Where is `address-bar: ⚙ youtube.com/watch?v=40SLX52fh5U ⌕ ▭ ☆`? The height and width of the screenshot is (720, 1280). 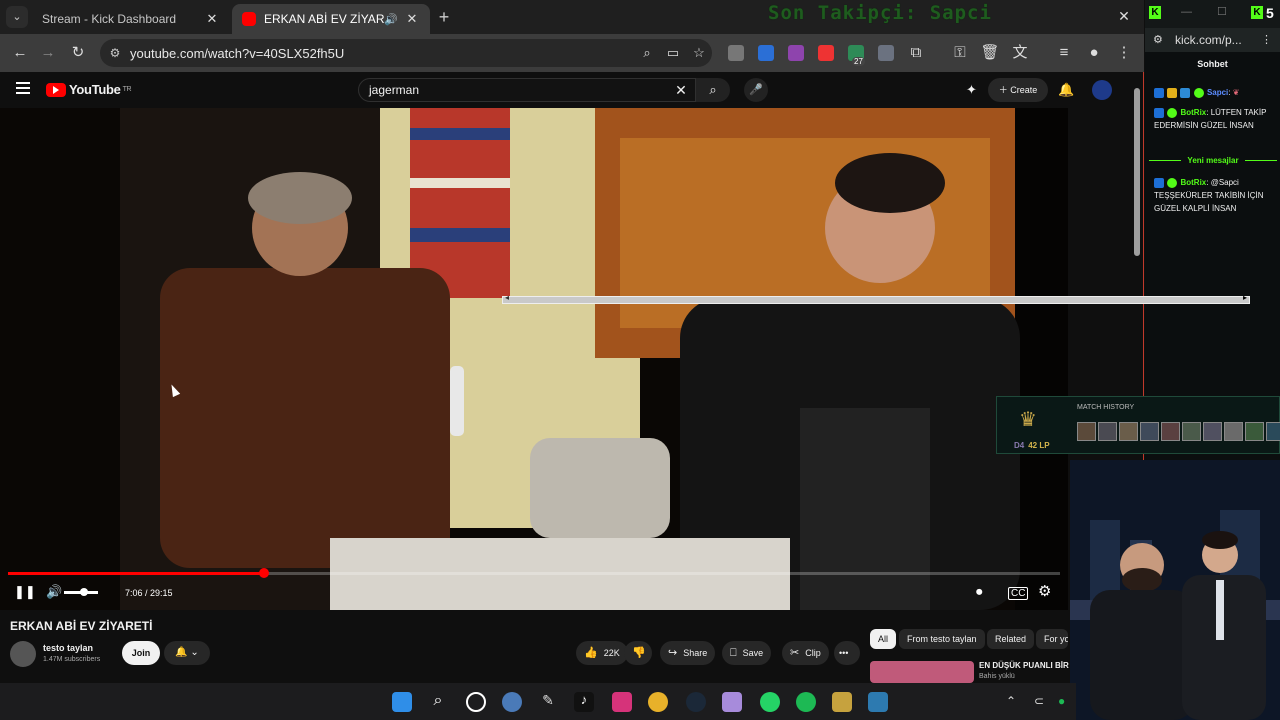 address-bar: ⚙ youtube.com/watch?v=40SLX52fh5U ⌕ ▭ ☆ is located at coordinates (406, 53).